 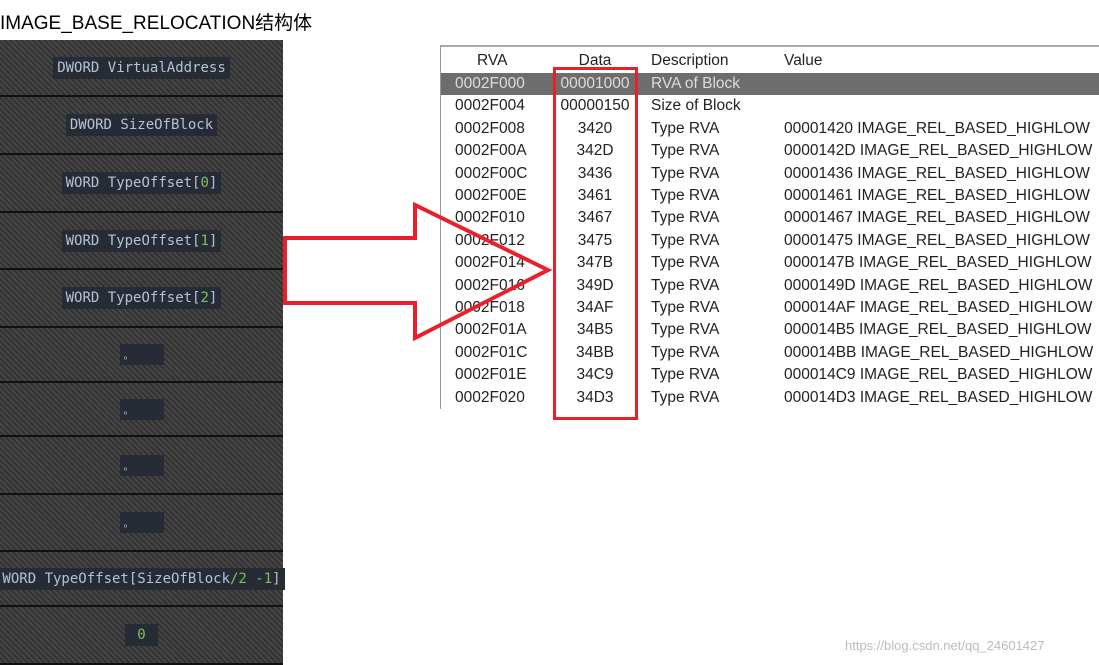 I want to click on arrow-right-icon, so click(x=418, y=271).